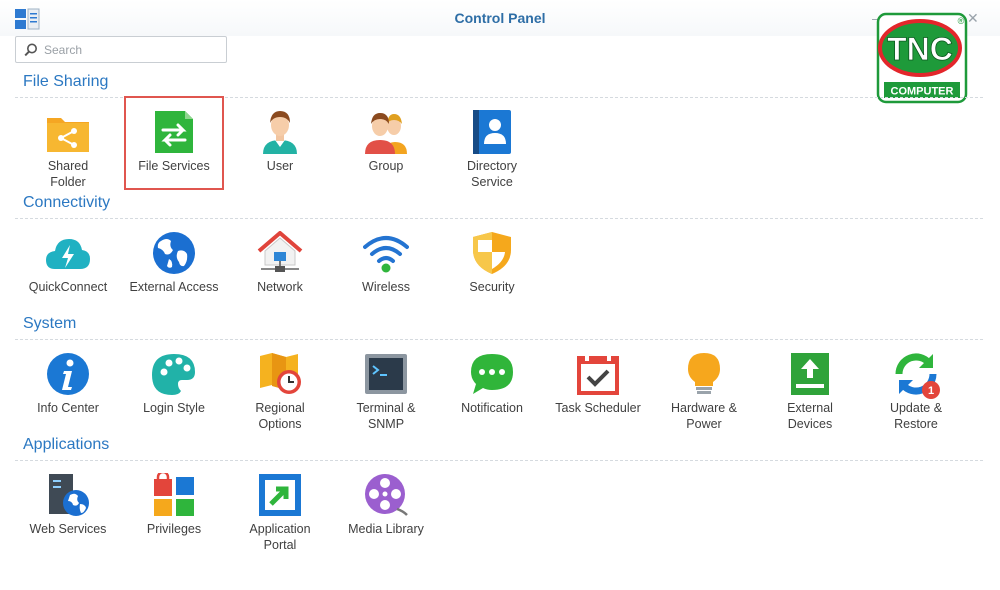 The image size is (1000, 590). I want to click on calendar-check-icon, so click(598, 374).